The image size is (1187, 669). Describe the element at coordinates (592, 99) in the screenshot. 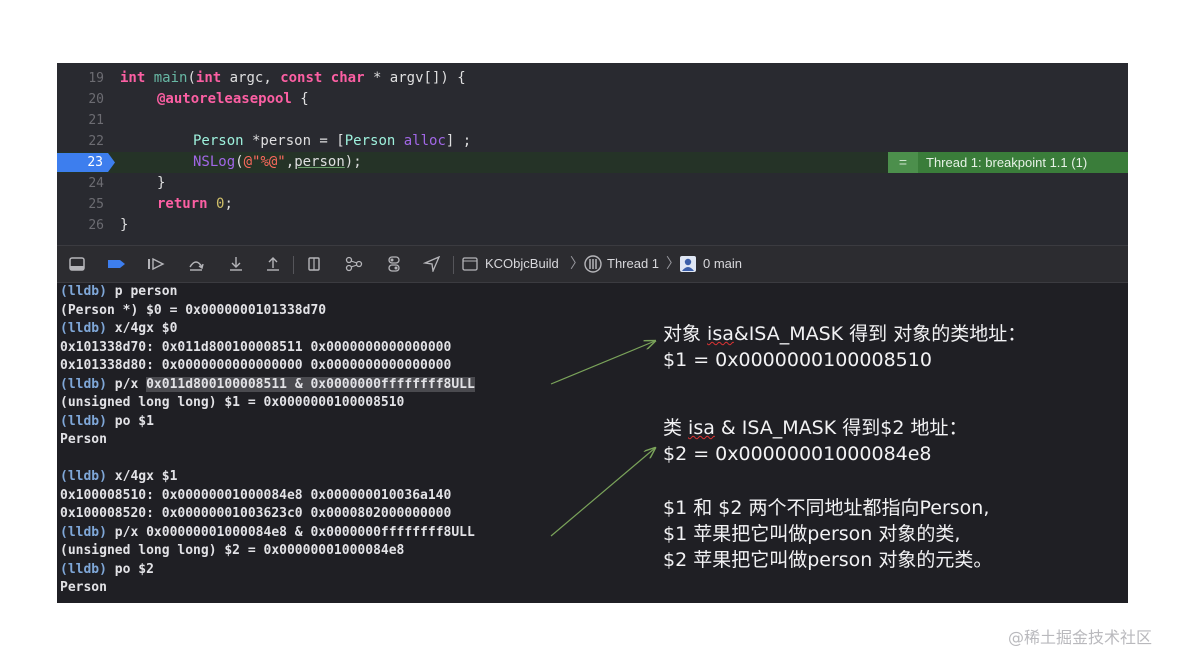

I see `code-line-20: 20 @autoreleasepool {` at that location.